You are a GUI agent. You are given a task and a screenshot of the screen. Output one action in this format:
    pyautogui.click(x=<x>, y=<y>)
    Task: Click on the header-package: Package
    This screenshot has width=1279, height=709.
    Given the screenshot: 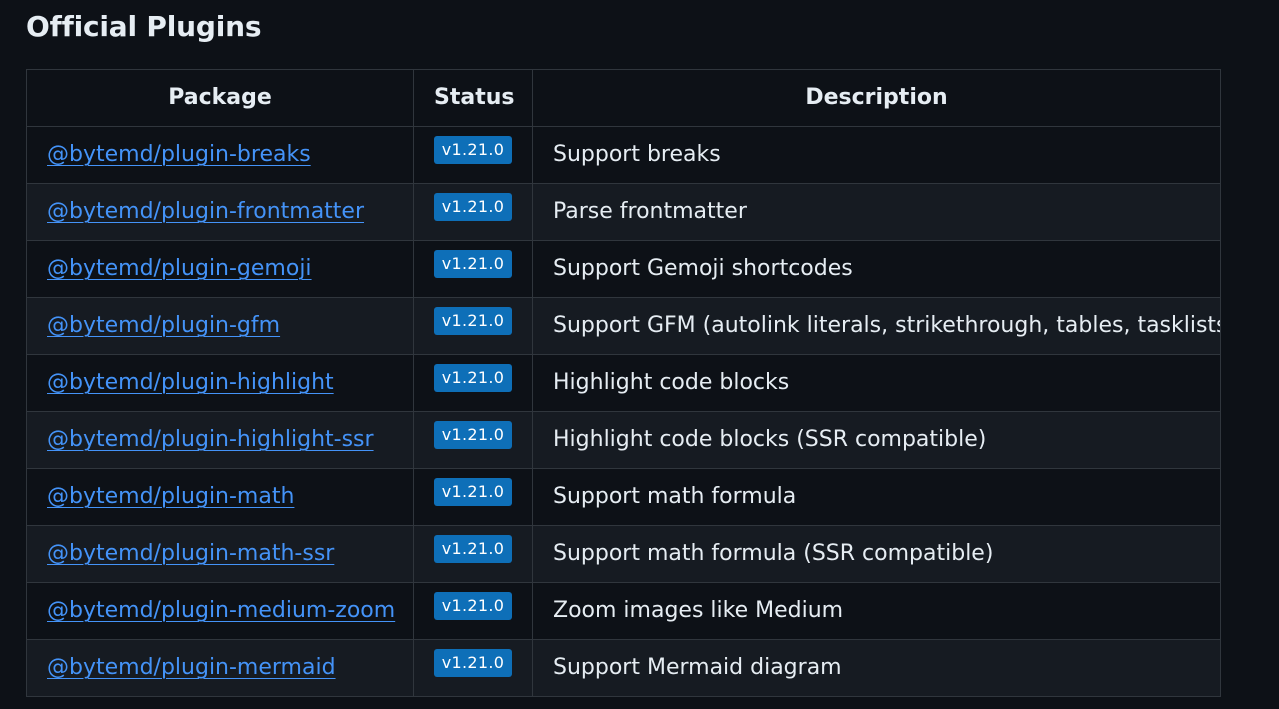 What is the action you would take?
    pyautogui.click(x=220, y=98)
    